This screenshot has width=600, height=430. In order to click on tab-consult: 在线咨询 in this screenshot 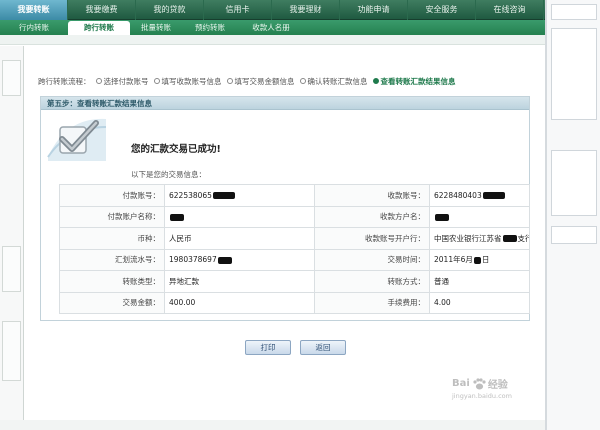, I will do `click(510, 10)`.